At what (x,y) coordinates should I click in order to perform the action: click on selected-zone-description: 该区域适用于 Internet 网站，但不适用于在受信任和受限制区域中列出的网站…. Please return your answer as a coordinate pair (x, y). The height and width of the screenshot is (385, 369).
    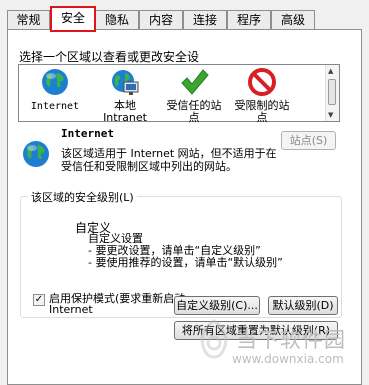
    Looking at the image, I should click on (169, 160).